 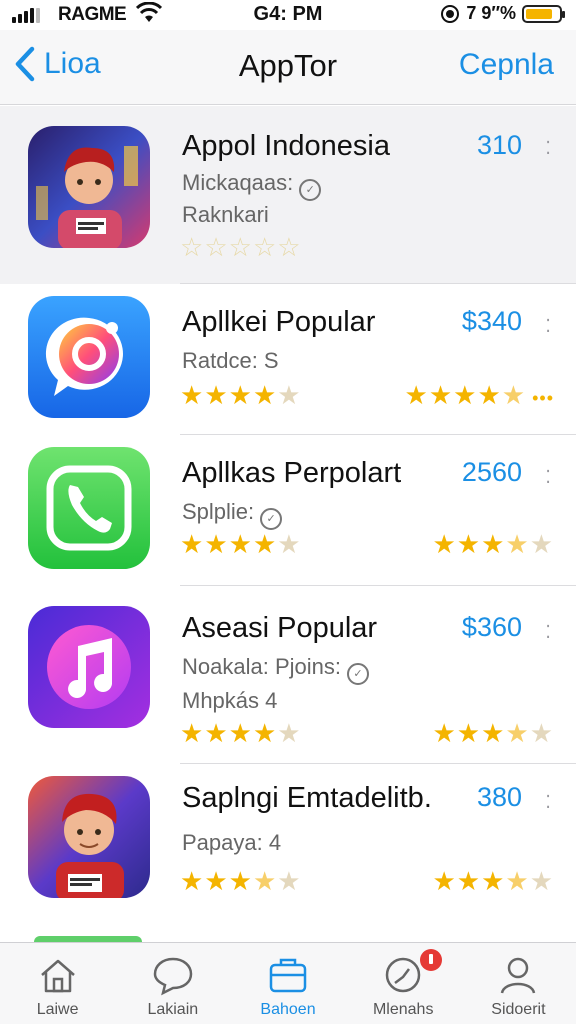 I want to click on tab-briefcase: Bahoen, so click(x=287, y=983).